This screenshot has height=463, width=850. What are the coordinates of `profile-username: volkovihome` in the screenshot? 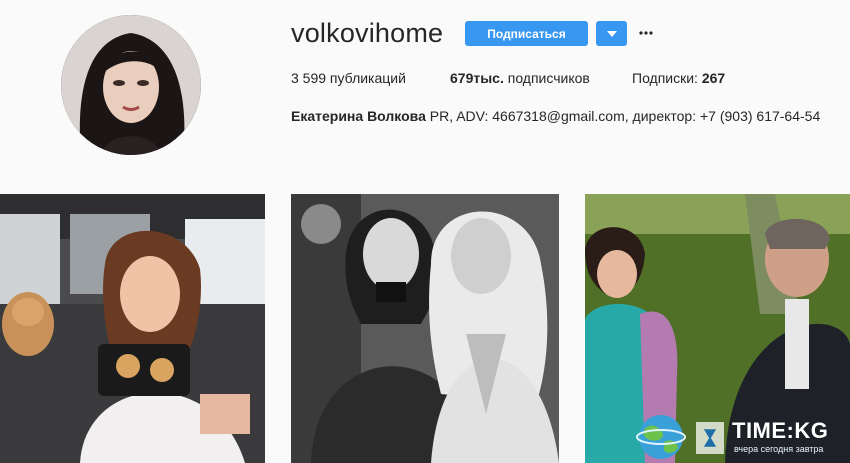 It's located at (367, 33).